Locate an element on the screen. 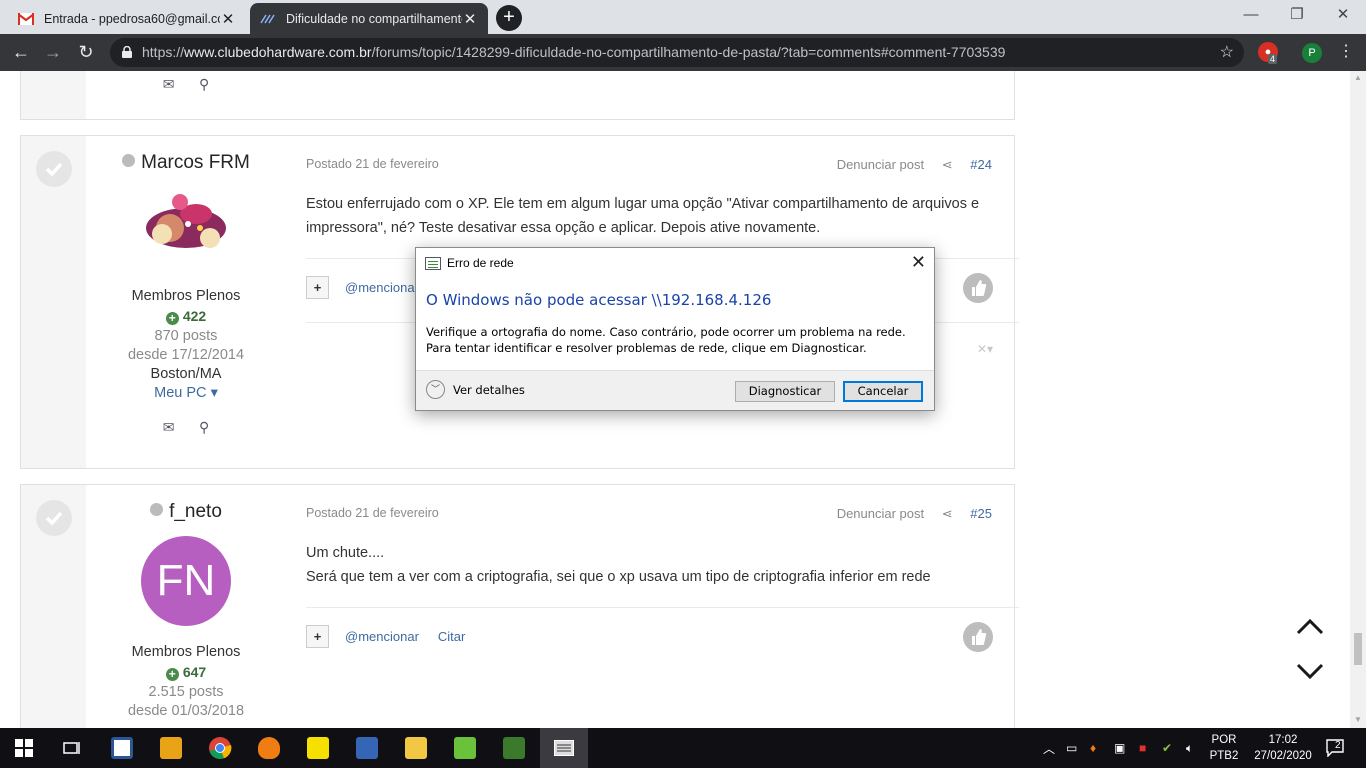  scroll-up-arrow-icon: ▲ is located at coordinates (1358, 77).